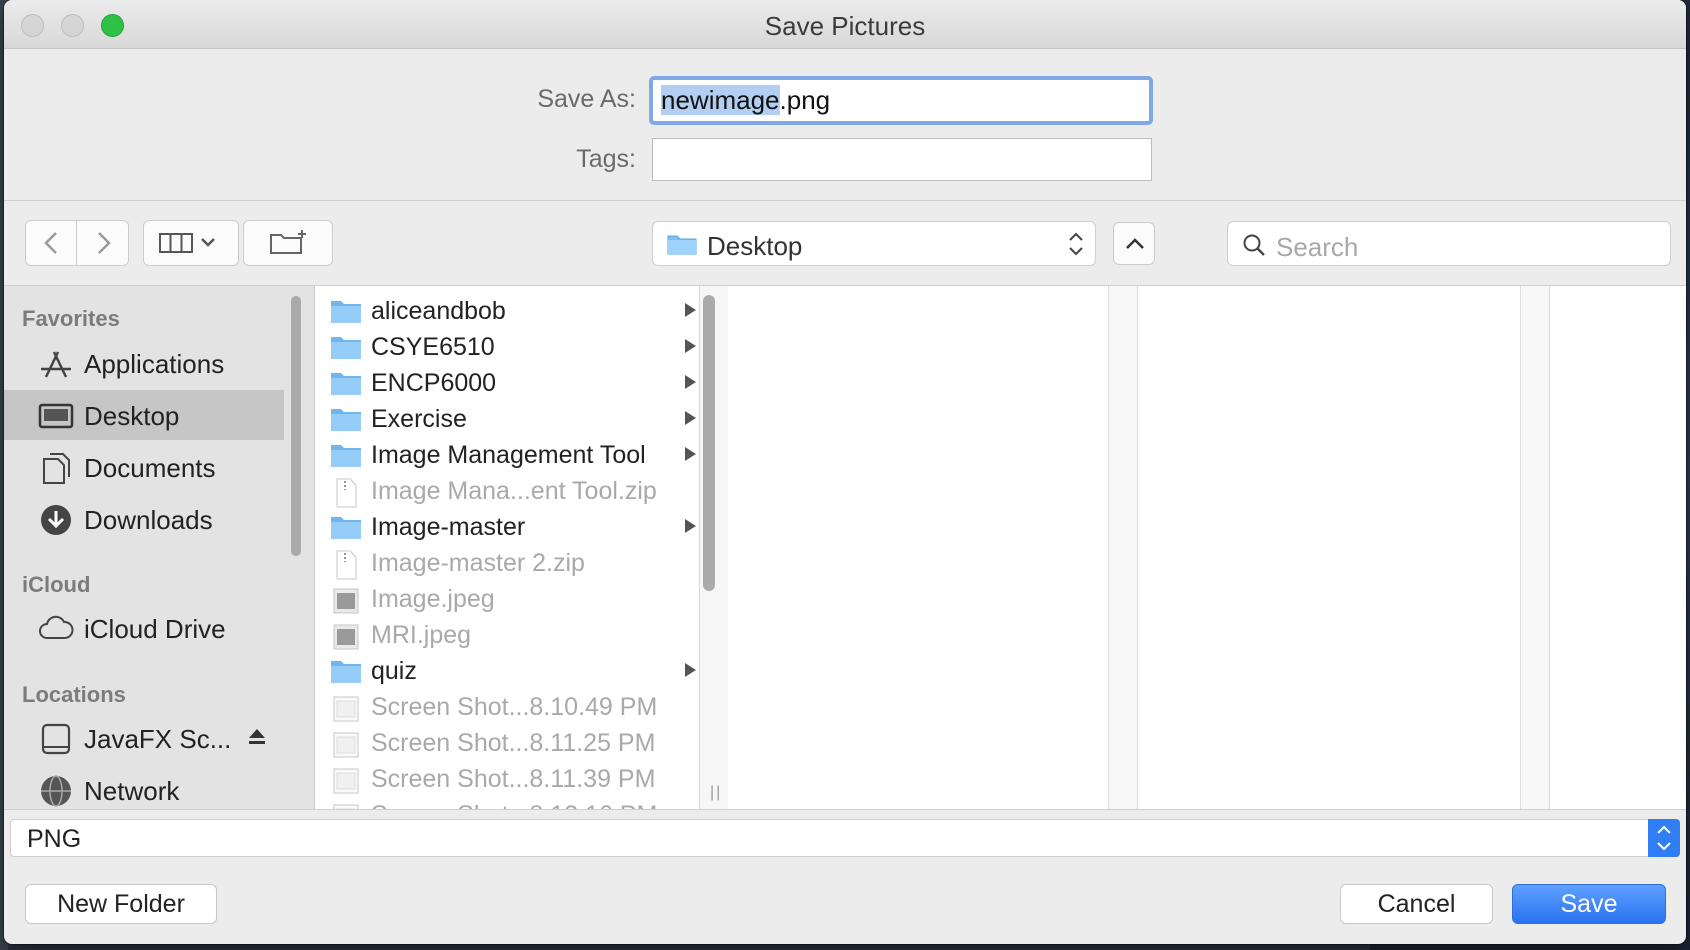 The image size is (1690, 950). I want to click on folder-row: Exercise, so click(507, 420).